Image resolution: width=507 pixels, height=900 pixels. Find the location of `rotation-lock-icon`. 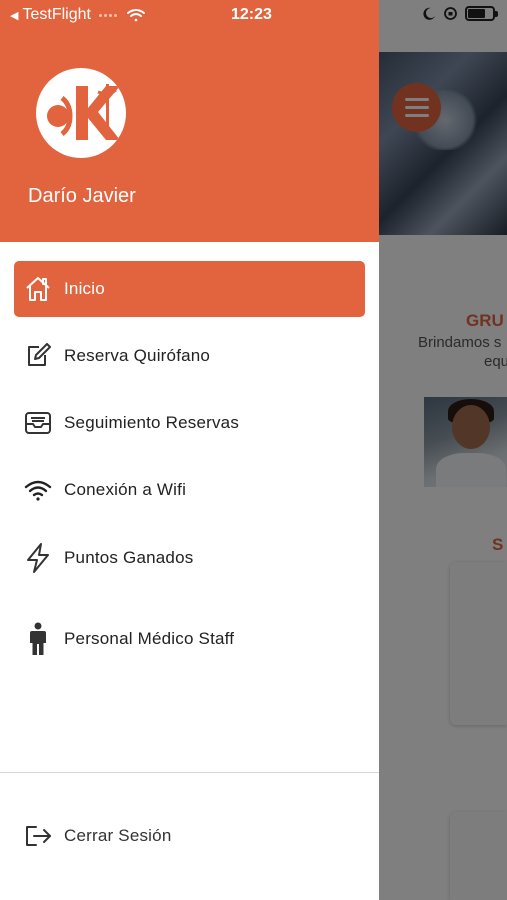

rotation-lock-icon is located at coordinates (450, 13).